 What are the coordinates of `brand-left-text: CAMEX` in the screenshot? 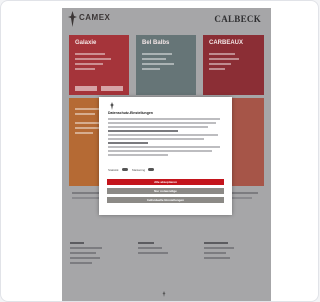 It's located at (95, 17).